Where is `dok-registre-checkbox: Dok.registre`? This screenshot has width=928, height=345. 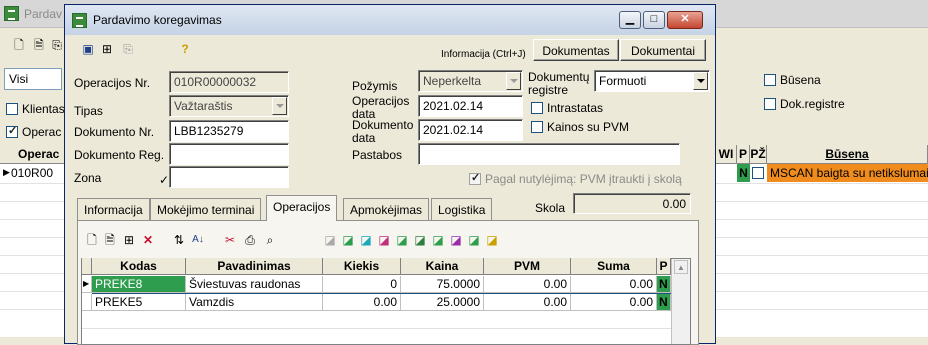 dok-registre-checkbox: Dok.registre is located at coordinates (804, 104).